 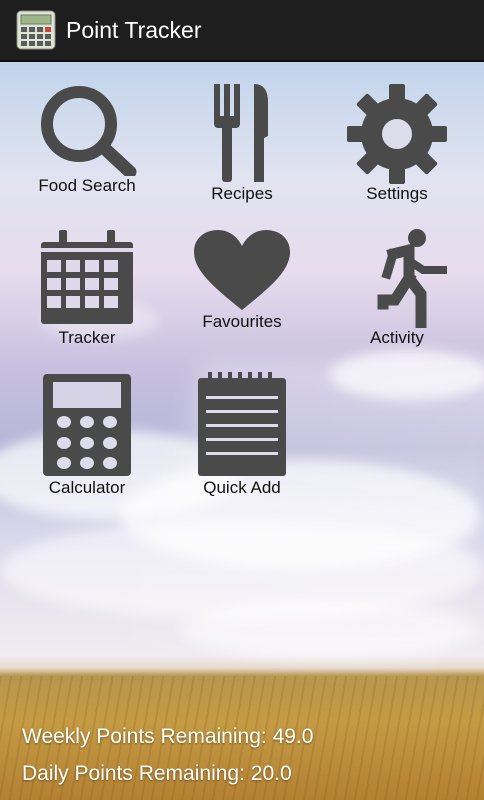 I want to click on settings-button: Settings, so click(x=397, y=144).